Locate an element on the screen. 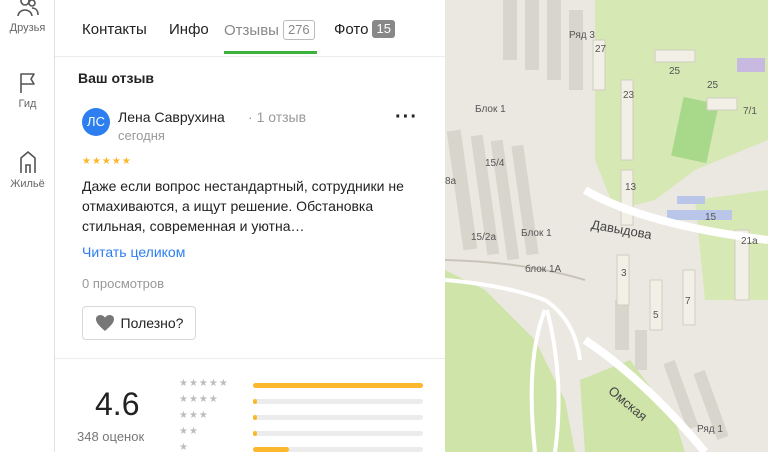  map-label: Ряд 3 is located at coordinates (582, 35).